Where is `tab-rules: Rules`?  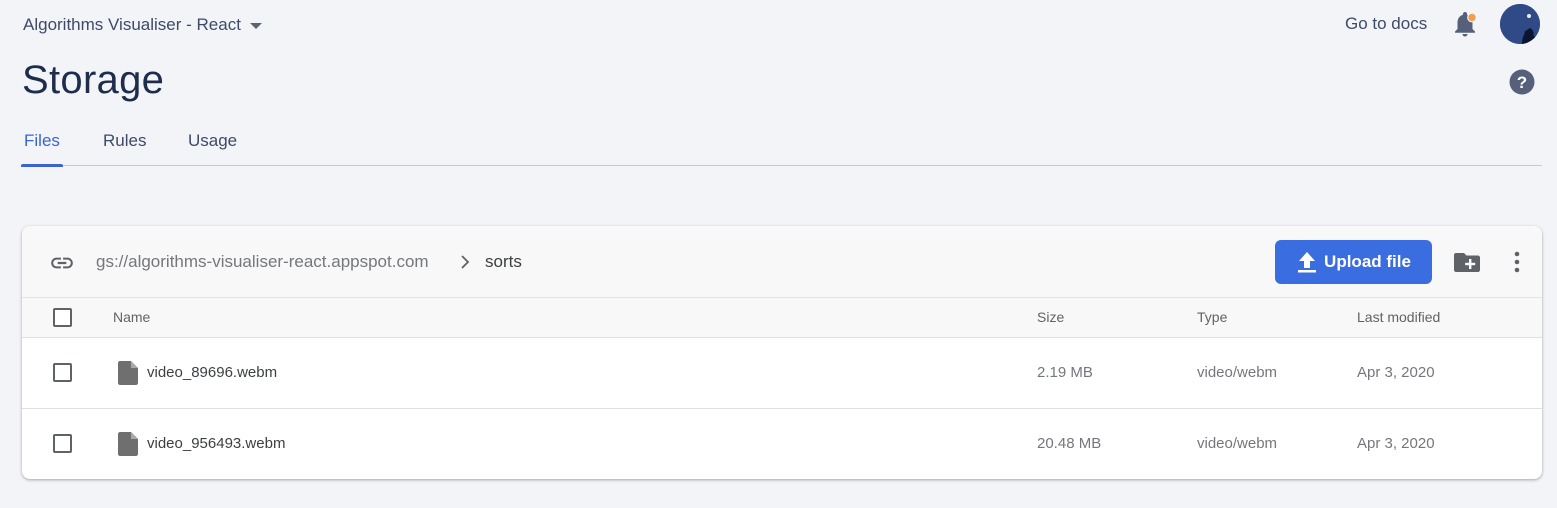
tab-rules: Rules is located at coordinates (124, 144).